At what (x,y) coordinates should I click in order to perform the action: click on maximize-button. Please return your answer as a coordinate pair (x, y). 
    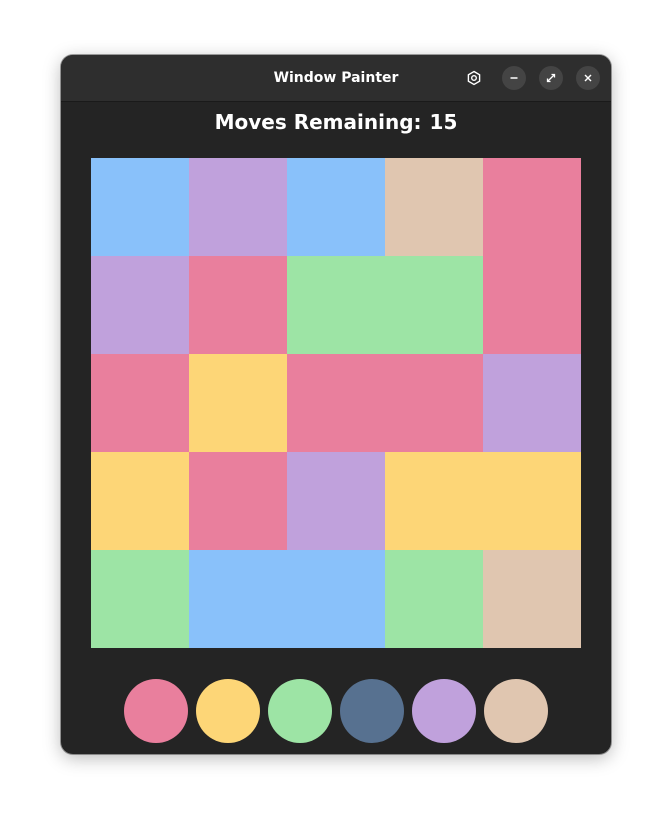
    Looking at the image, I should click on (551, 78).